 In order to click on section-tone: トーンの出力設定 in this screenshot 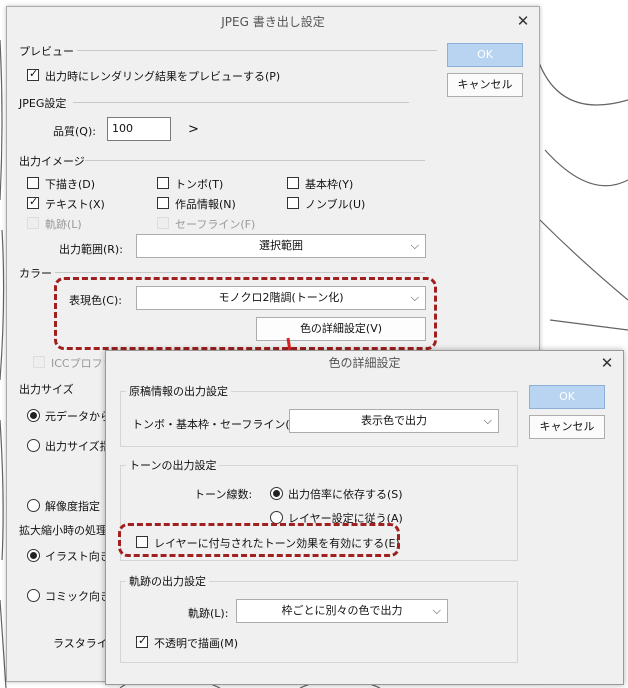, I will do `click(173, 465)`.